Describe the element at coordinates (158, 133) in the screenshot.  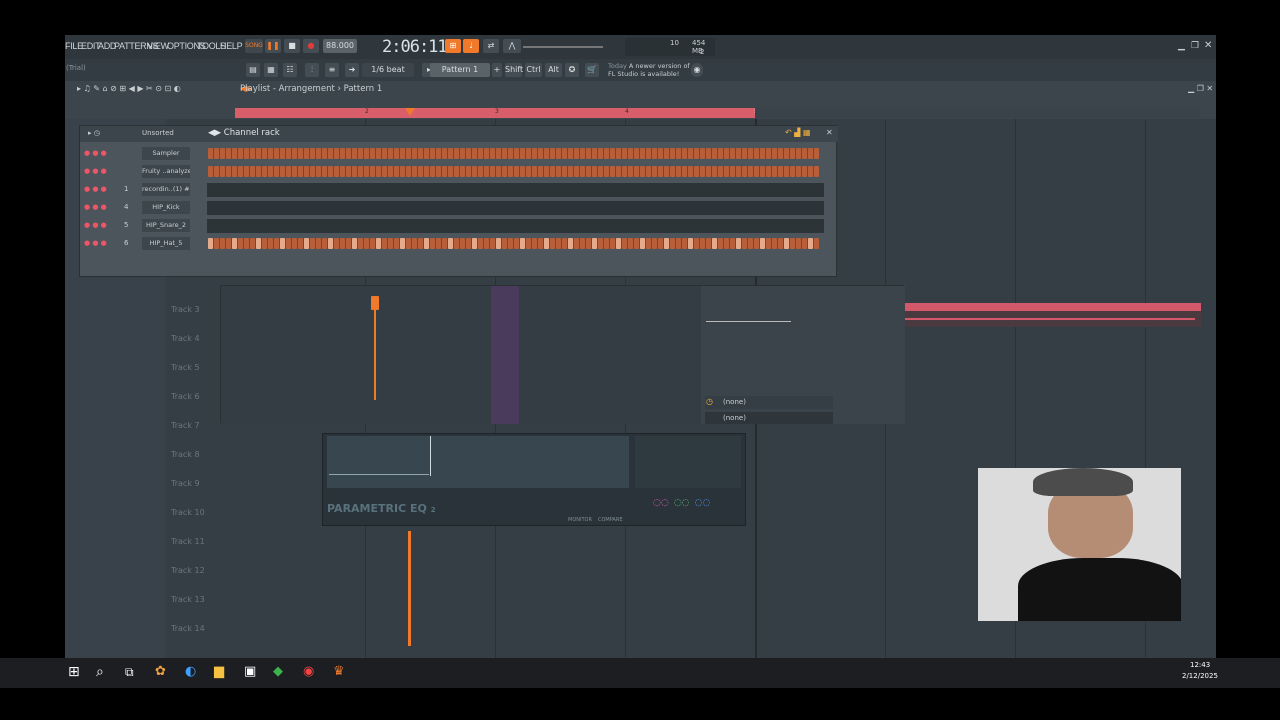
I see `channel-filter-select: Unsorted` at that location.